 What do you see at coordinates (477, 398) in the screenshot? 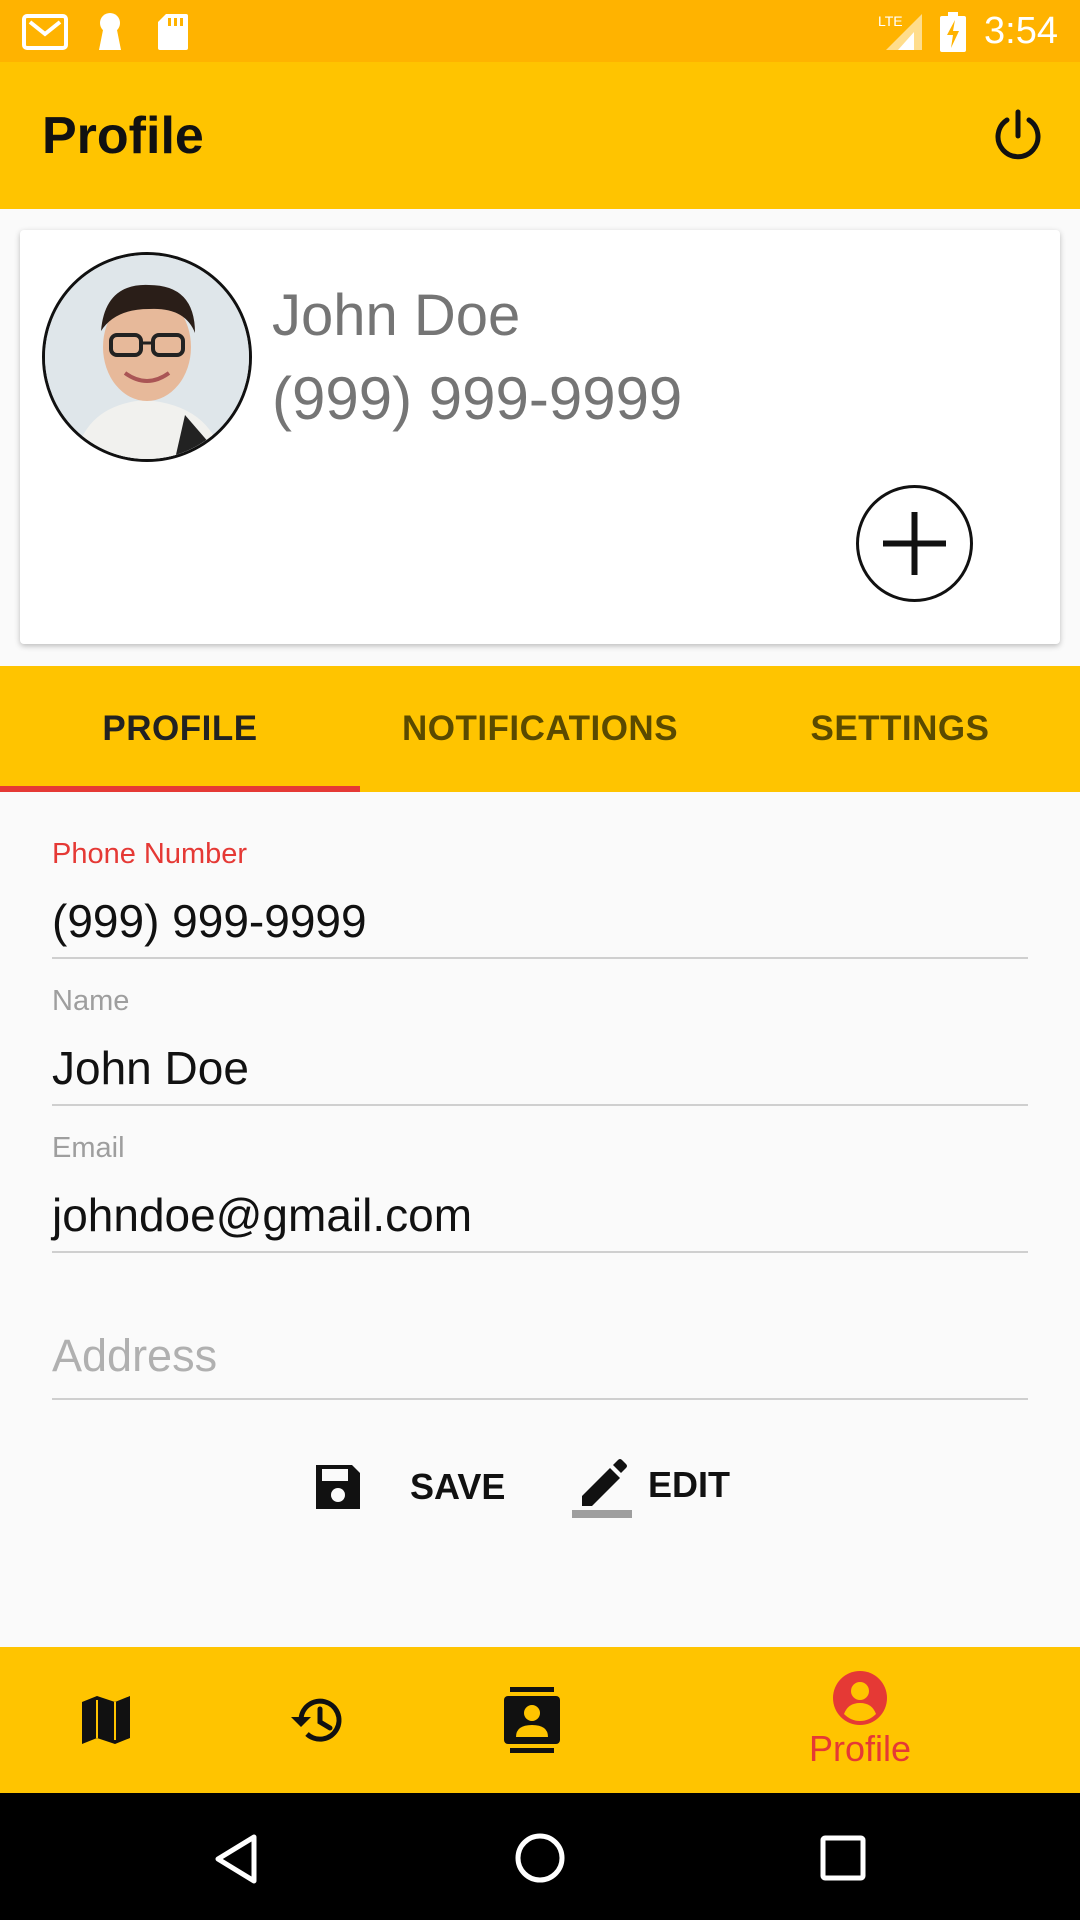
I see `profile-phone: (999) 999-9999` at bounding box center [477, 398].